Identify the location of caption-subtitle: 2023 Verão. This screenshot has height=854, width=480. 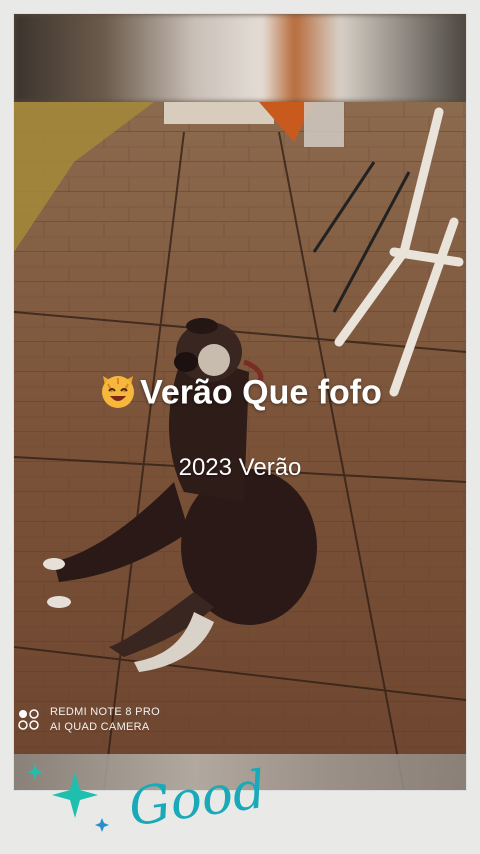
(240, 467).